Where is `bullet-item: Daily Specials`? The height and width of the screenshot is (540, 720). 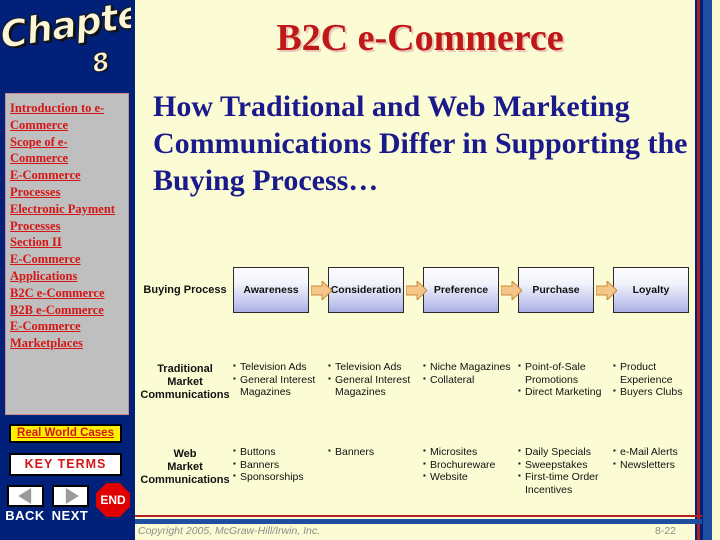
bullet-item: Daily Specials is located at coordinates (566, 452).